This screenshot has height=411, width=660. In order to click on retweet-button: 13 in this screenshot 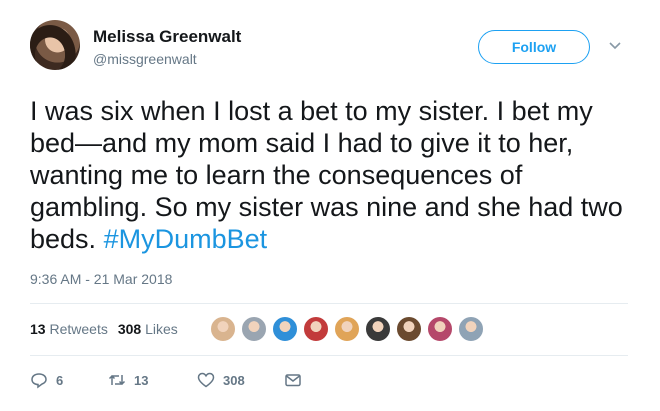, I will do `click(128, 380)`.